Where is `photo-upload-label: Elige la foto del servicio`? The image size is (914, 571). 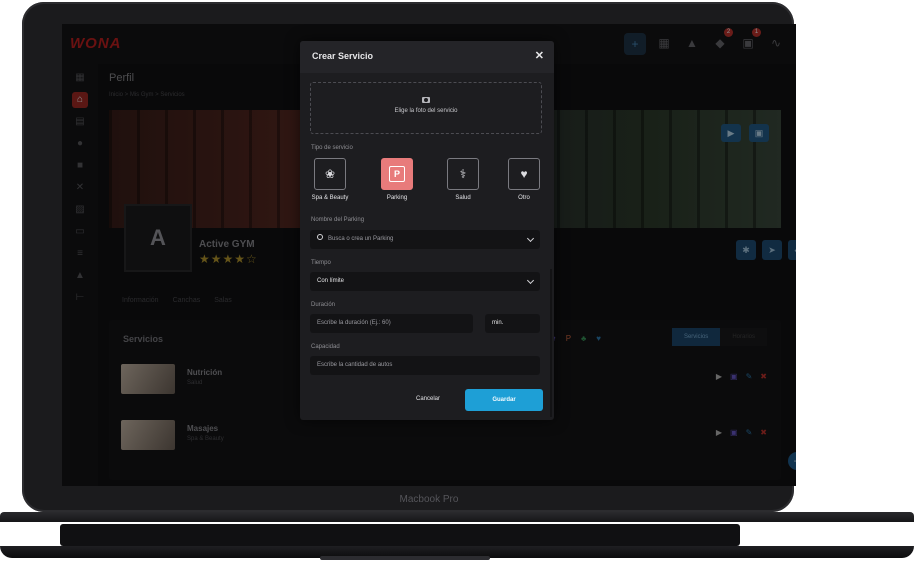
photo-upload-label: Elige la foto del servicio is located at coordinates (426, 111).